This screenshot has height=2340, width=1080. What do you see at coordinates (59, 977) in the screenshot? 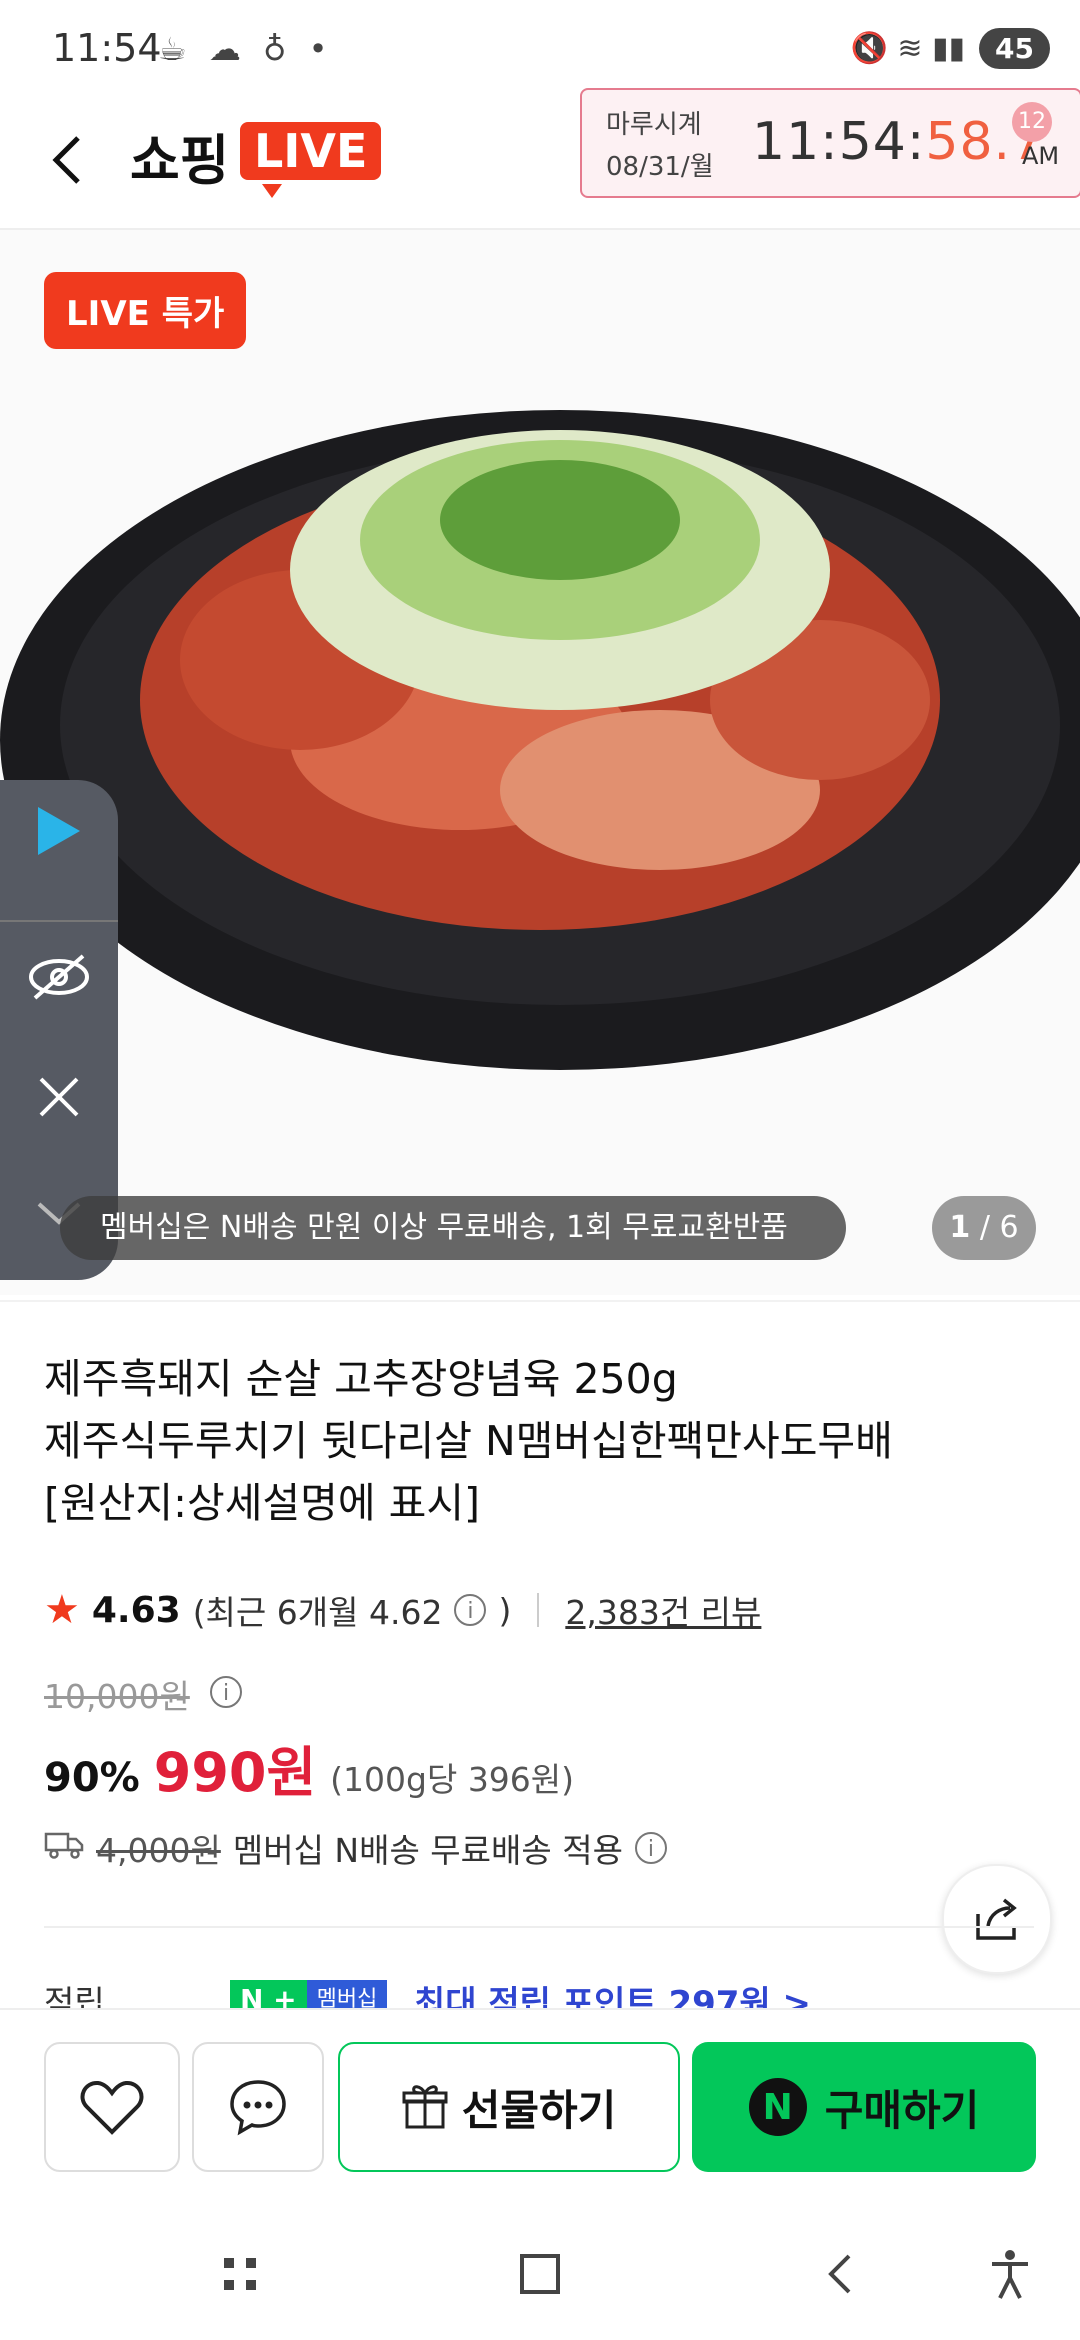
I see `hide-icon` at bounding box center [59, 977].